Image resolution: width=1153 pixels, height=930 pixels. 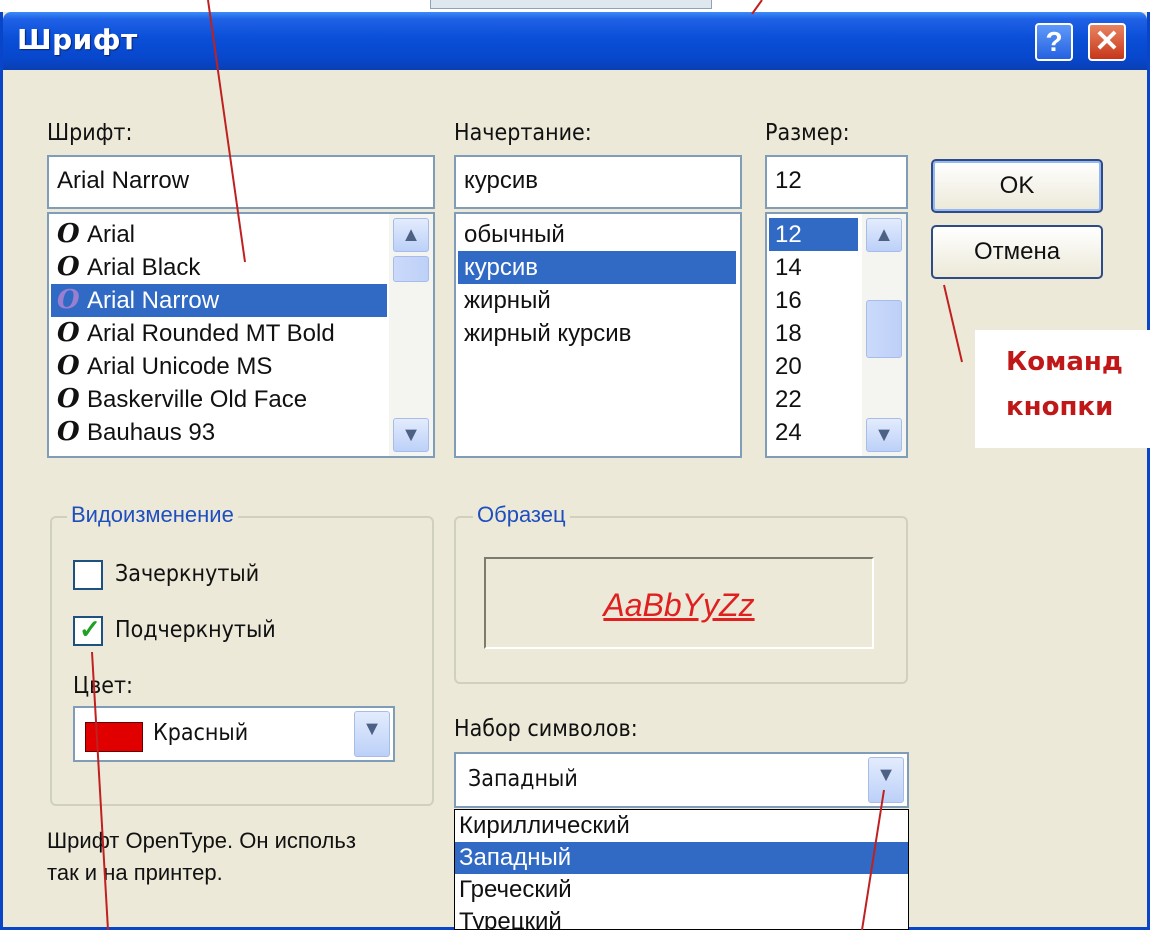 What do you see at coordinates (219, 267) in the screenshot?
I see `list-item: O Arial Black` at bounding box center [219, 267].